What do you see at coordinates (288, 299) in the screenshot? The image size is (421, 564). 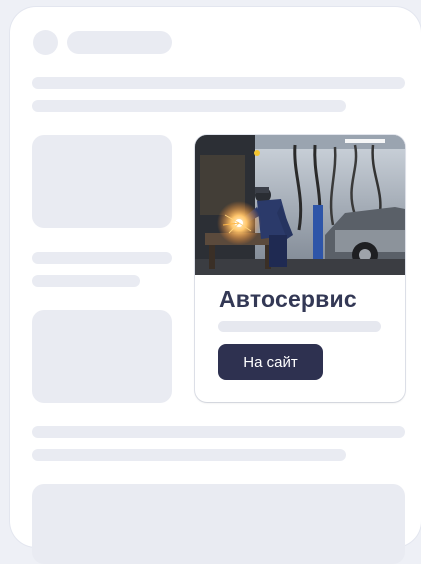 I see `ad-title: Автосервис` at bounding box center [288, 299].